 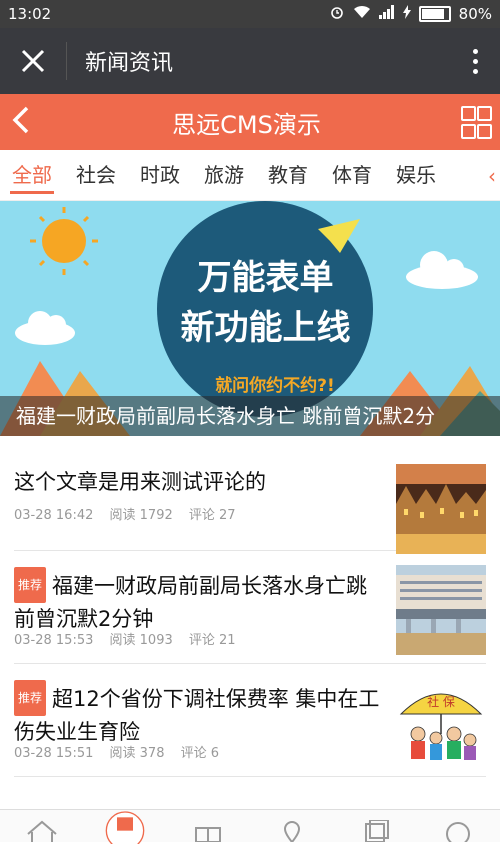 I want to click on nav-home, so click(x=42, y=828).